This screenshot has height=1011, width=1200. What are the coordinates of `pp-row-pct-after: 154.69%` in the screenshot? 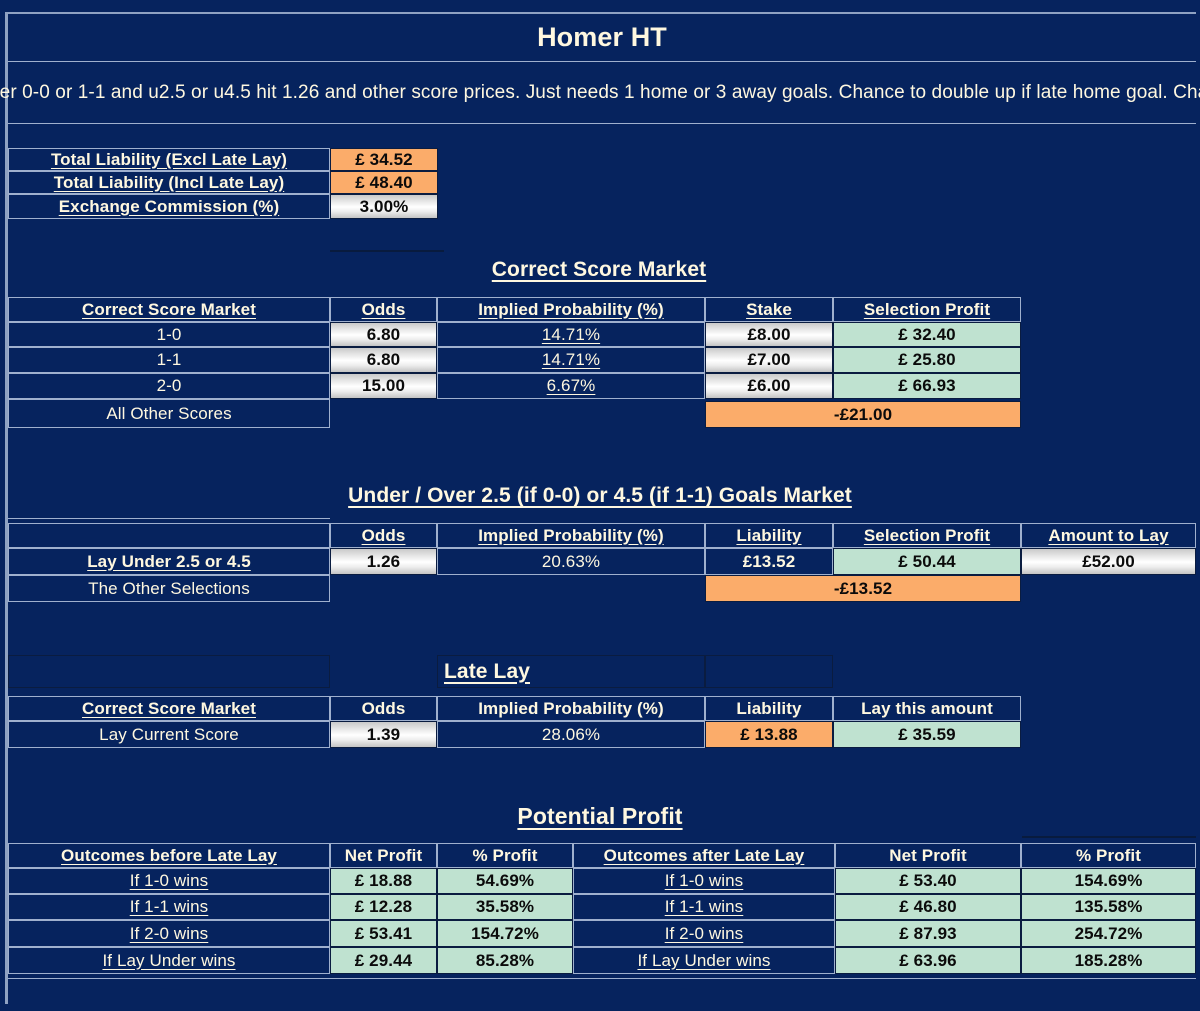 It's located at (1108, 881).